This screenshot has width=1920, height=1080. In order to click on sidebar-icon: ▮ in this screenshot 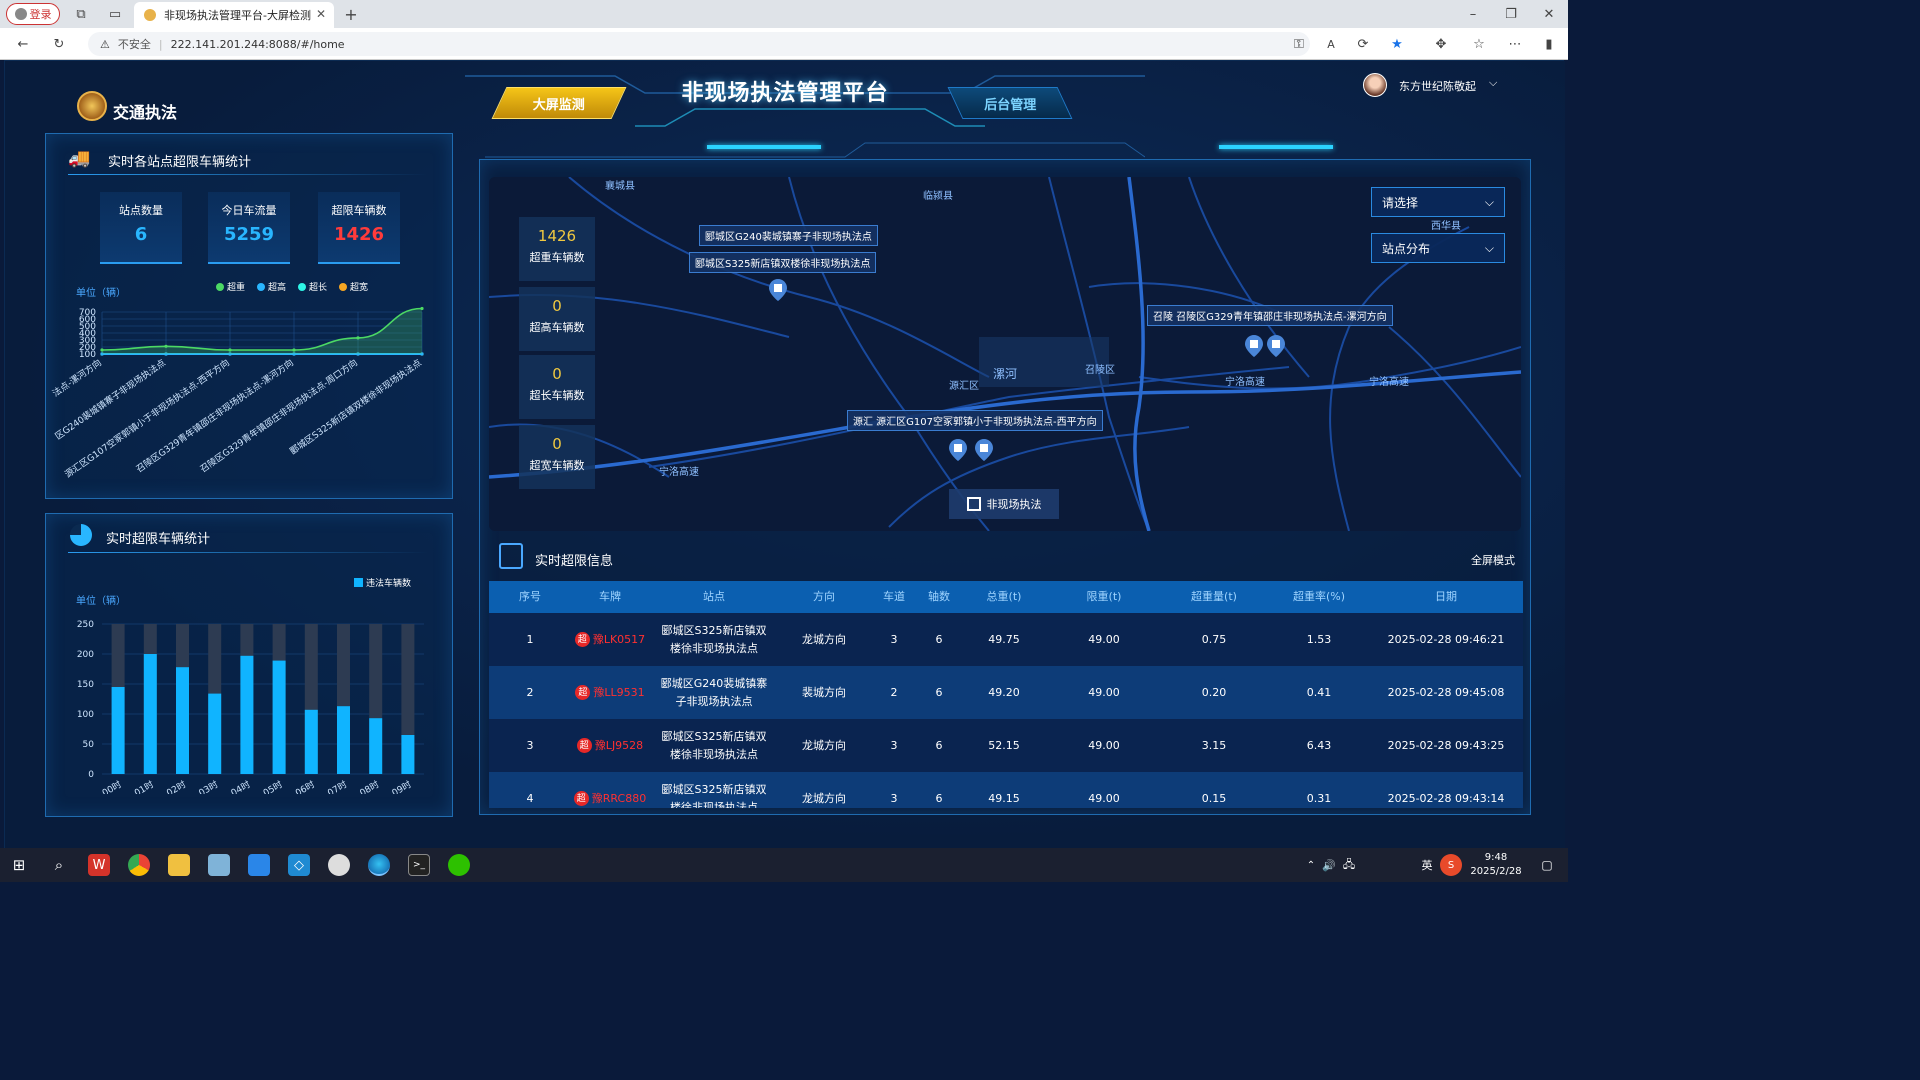, I will do `click(1549, 44)`.